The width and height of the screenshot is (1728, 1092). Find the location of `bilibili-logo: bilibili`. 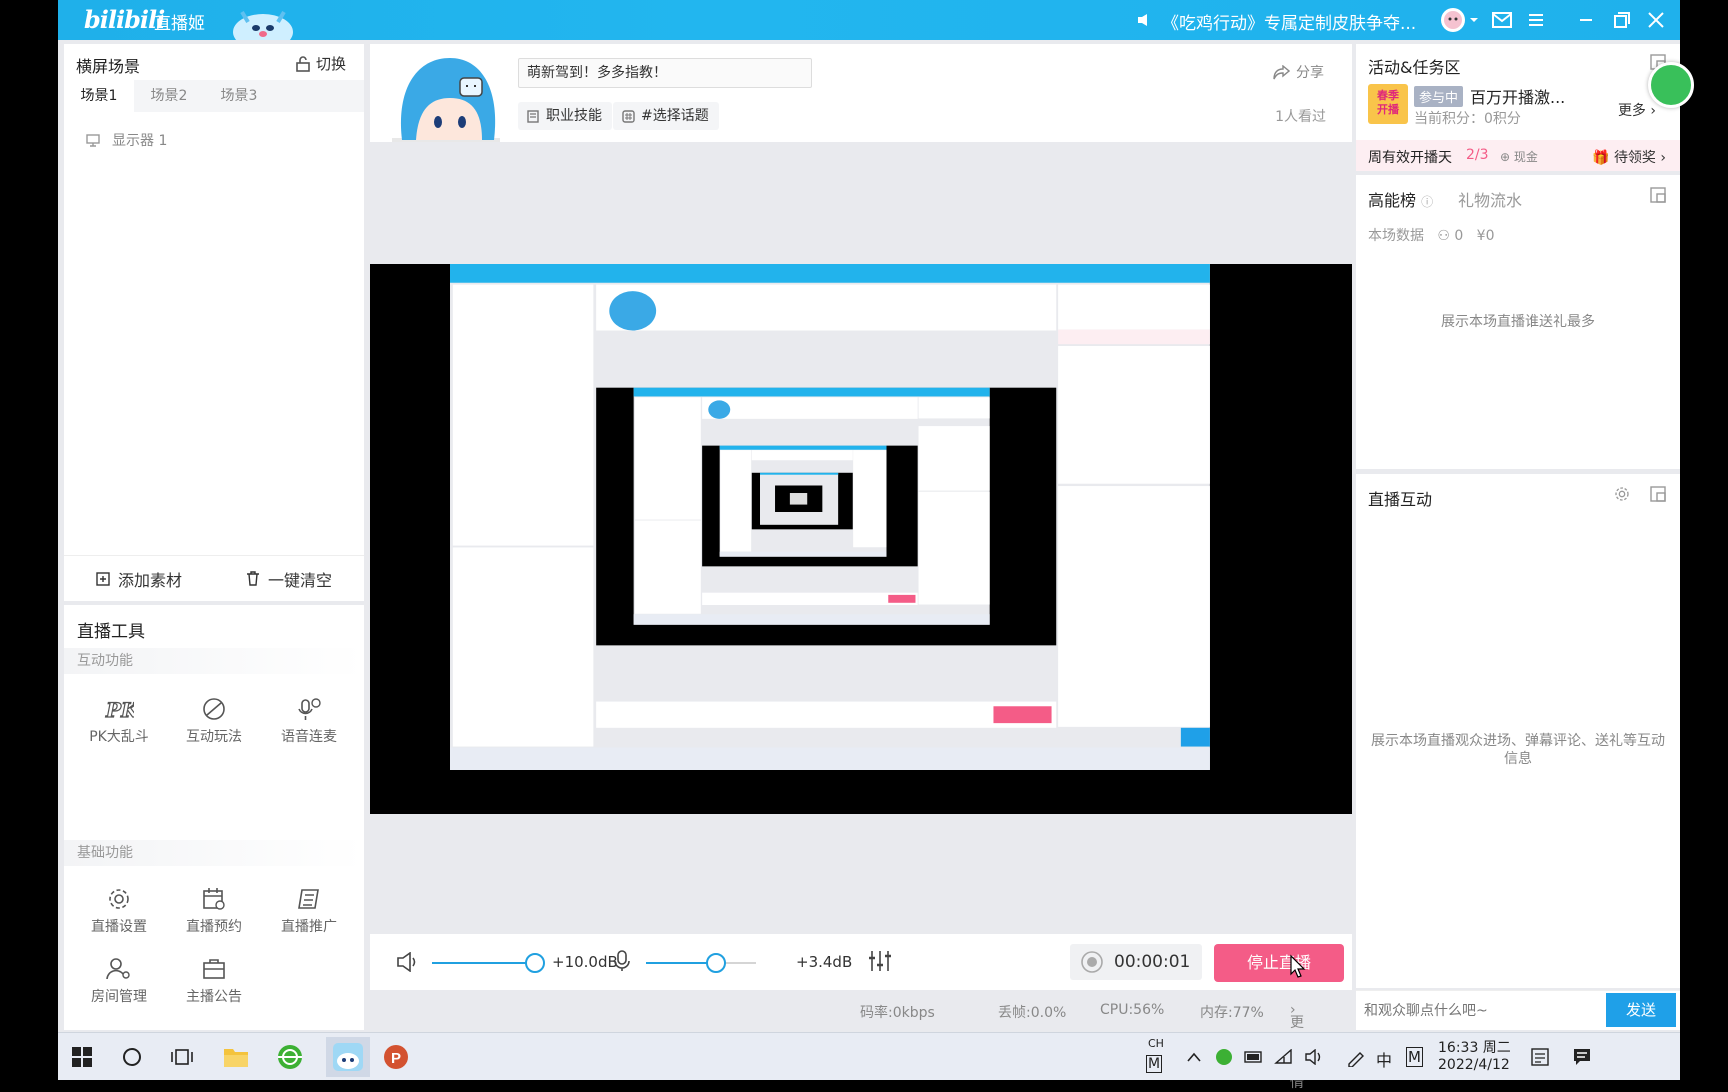

bilibili-logo: bilibili is located at coordinates (124, 19).